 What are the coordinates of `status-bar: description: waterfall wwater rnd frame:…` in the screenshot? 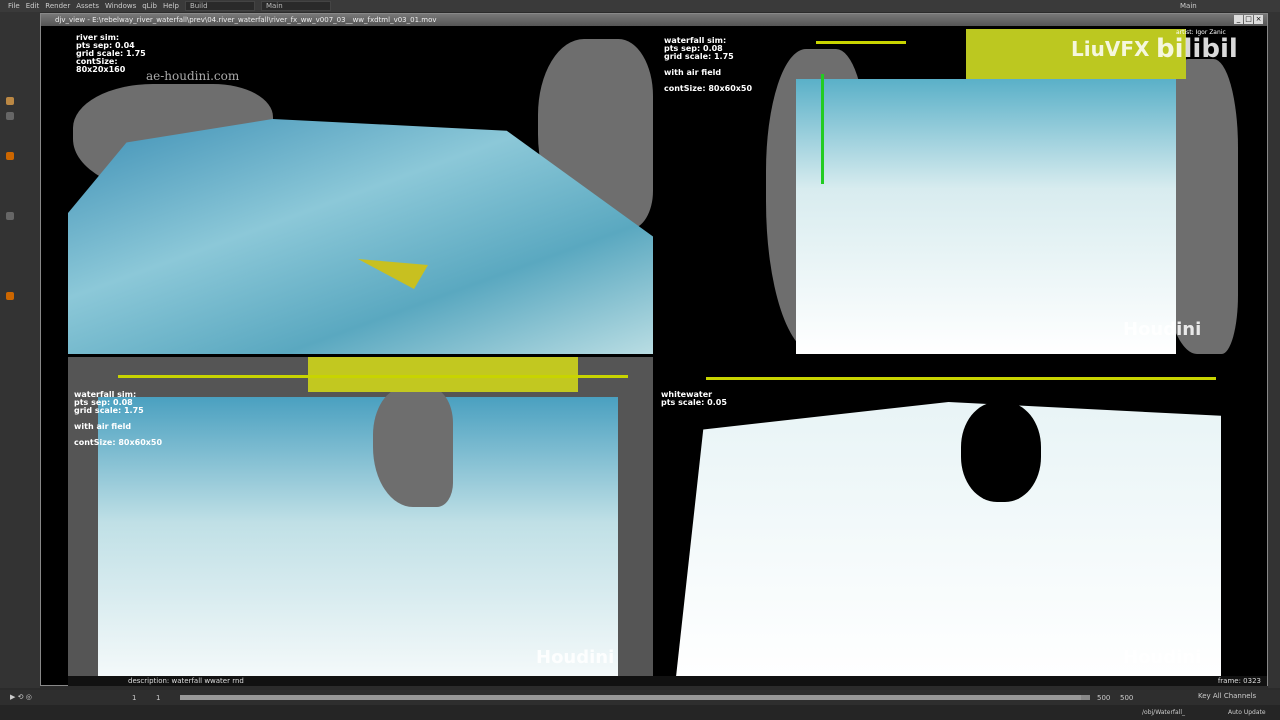 It's located at (667, 681).